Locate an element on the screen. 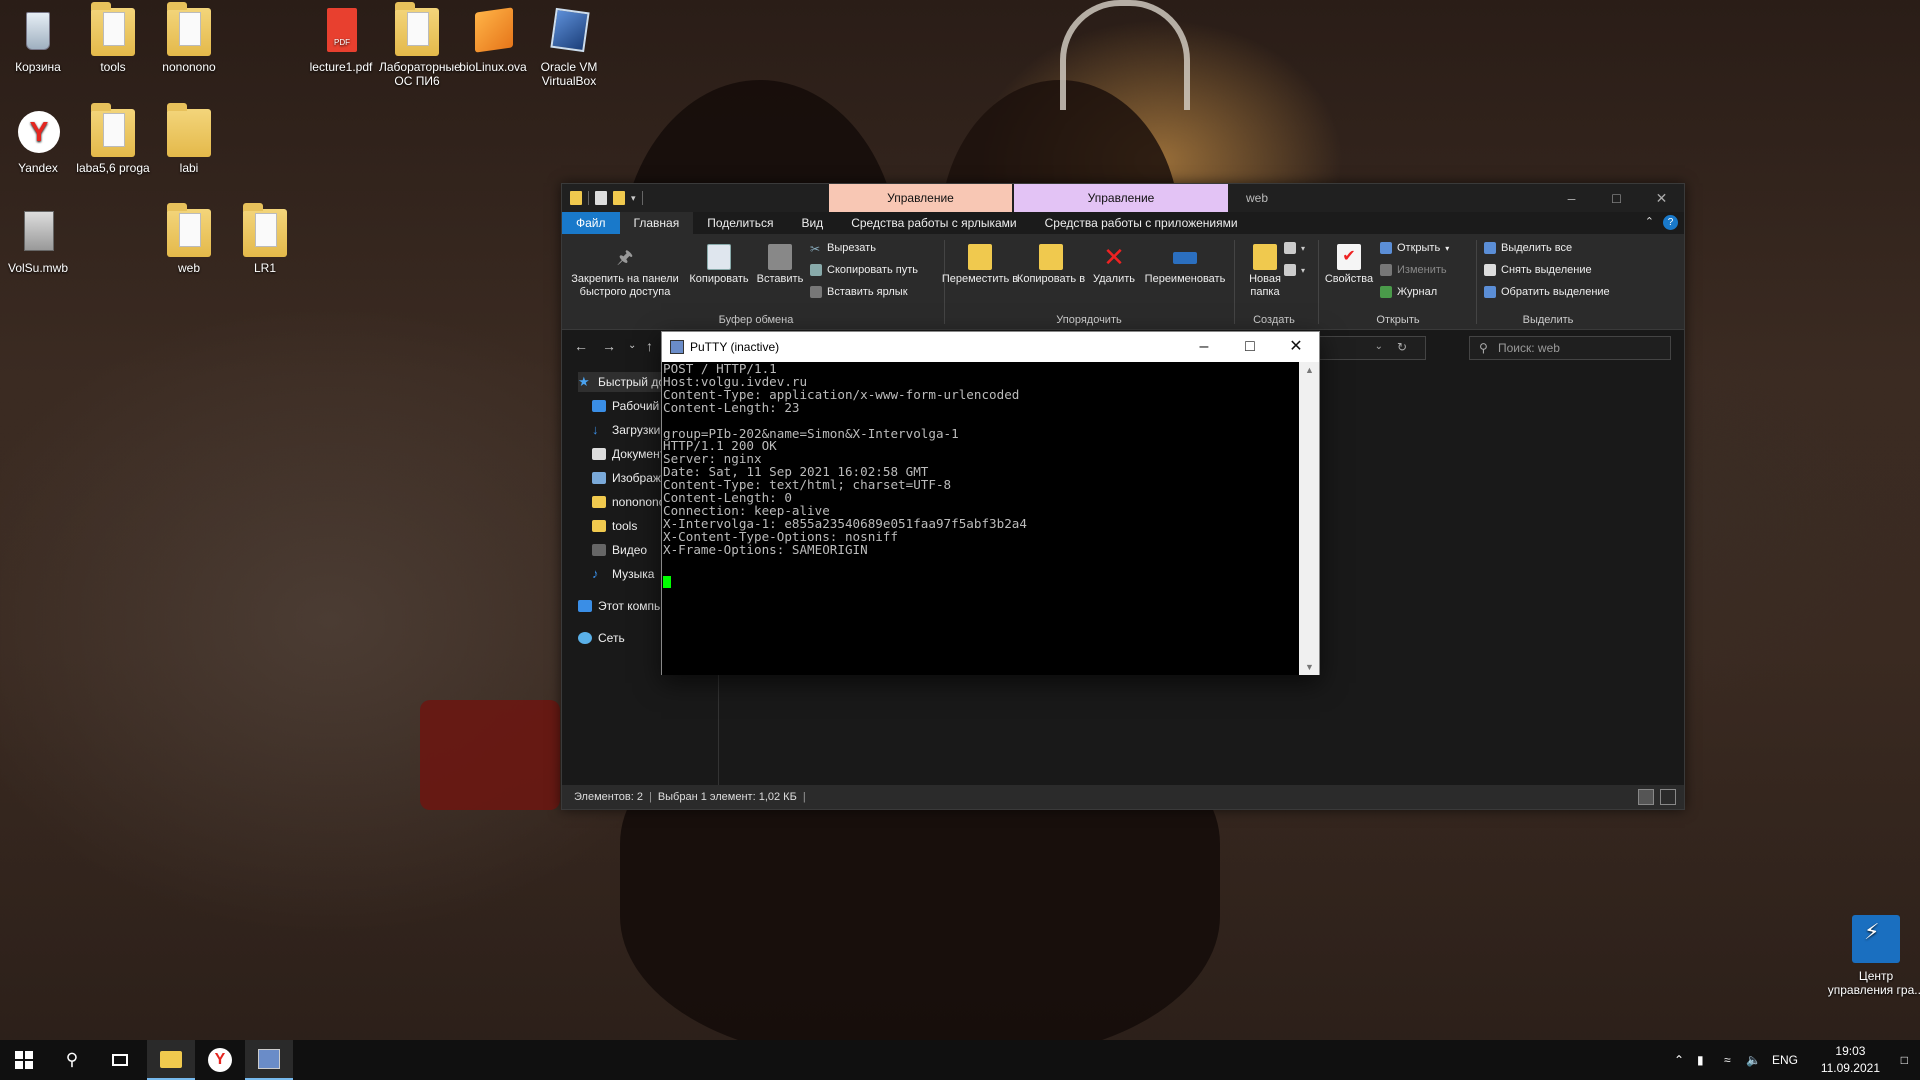 The height and width of the screenshot is (1080, 1920). cut-button: ✂ Вырезать is located at coordinates (843, 249).